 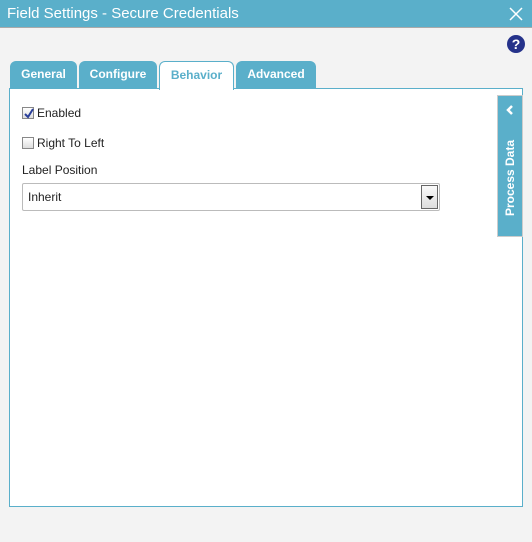 I want to click on right-to-left-checkbox, so click(x=28, y=143).